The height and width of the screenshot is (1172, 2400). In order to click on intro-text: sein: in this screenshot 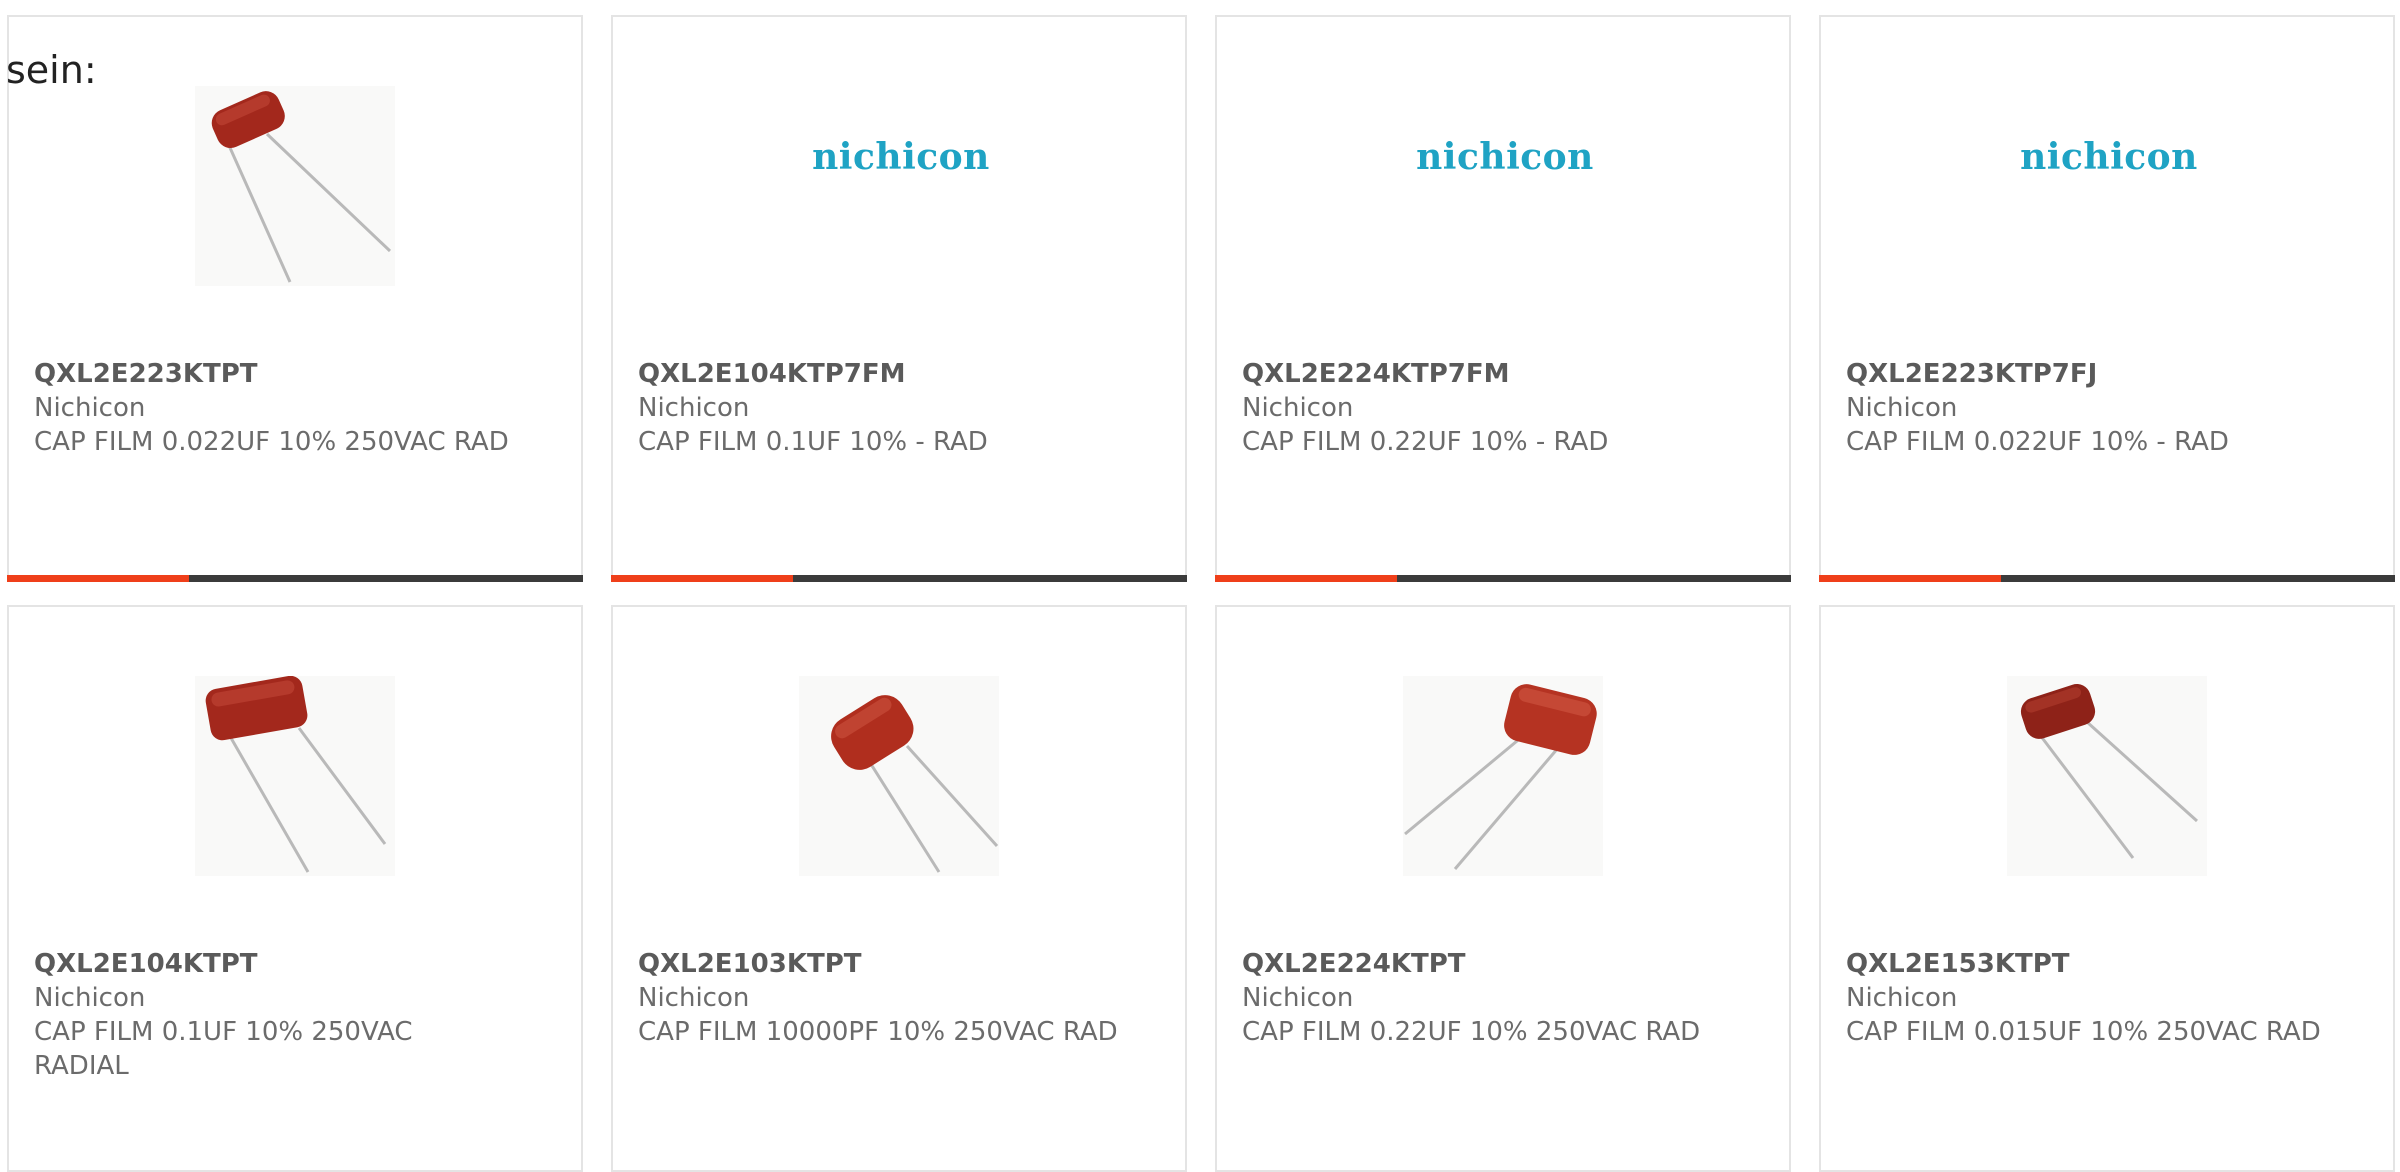, I will do `click(51, 70)`.